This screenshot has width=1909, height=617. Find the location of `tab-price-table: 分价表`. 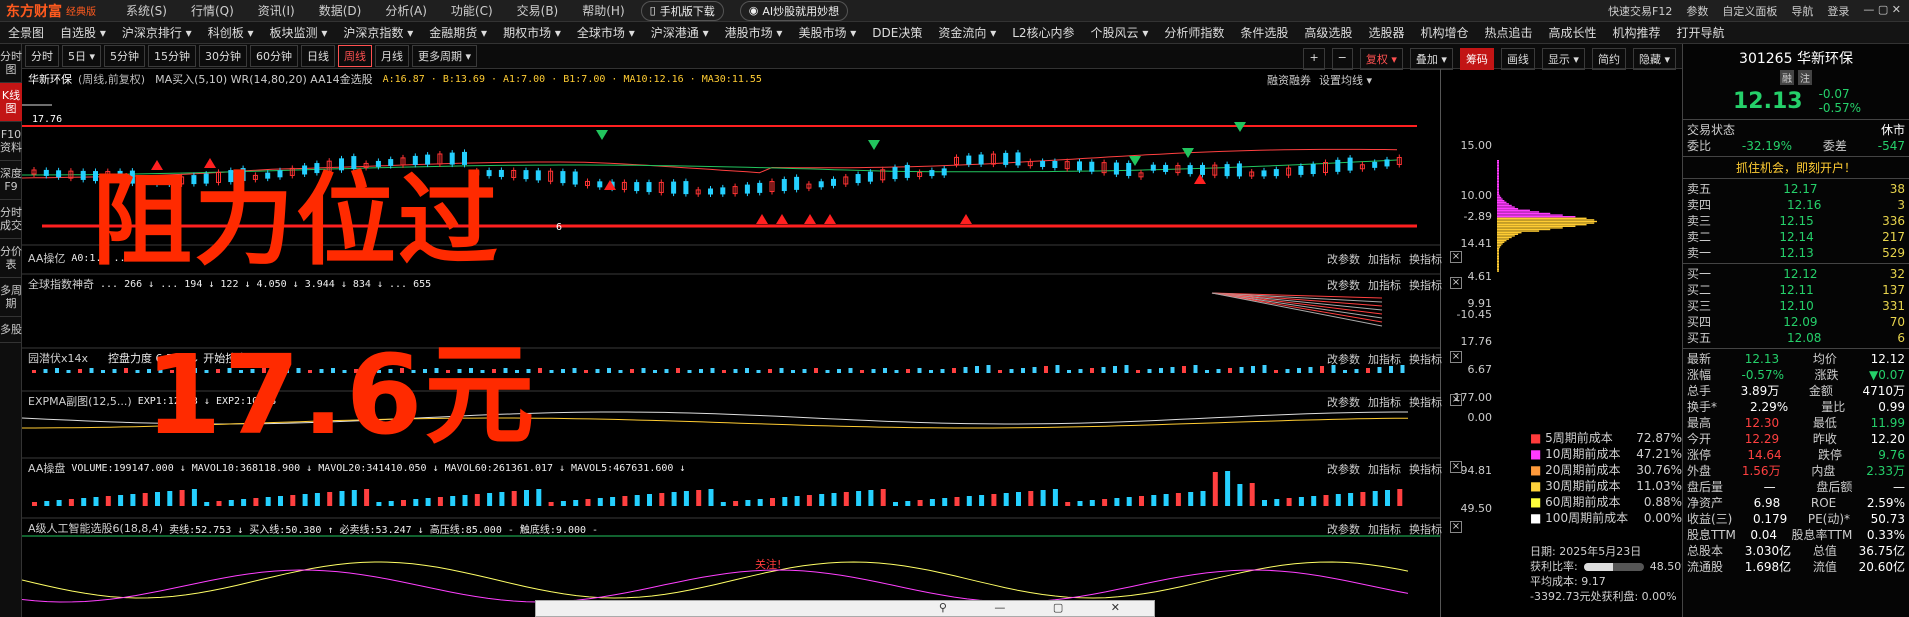

tab-price-table: 分价表 is located at coordinates (11, 258).